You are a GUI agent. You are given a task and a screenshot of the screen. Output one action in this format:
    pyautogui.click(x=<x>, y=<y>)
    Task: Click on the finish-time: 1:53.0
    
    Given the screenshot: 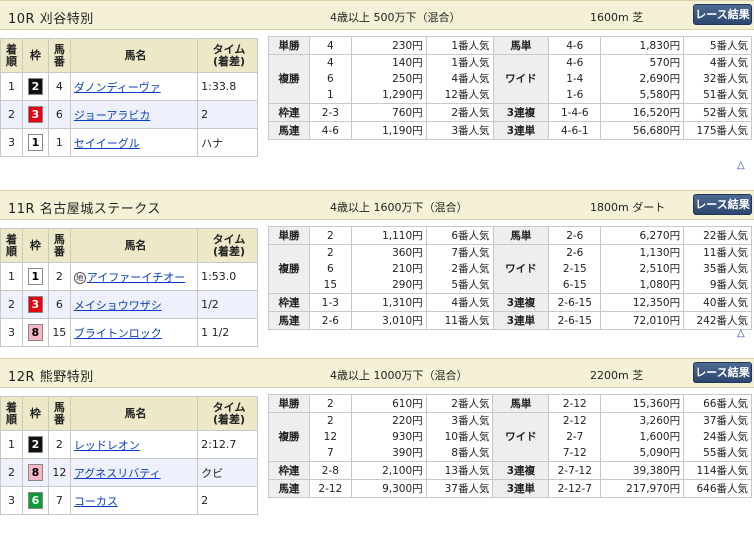 What is the action you would take?
    pyautogui.click(x=227, y=276)
    